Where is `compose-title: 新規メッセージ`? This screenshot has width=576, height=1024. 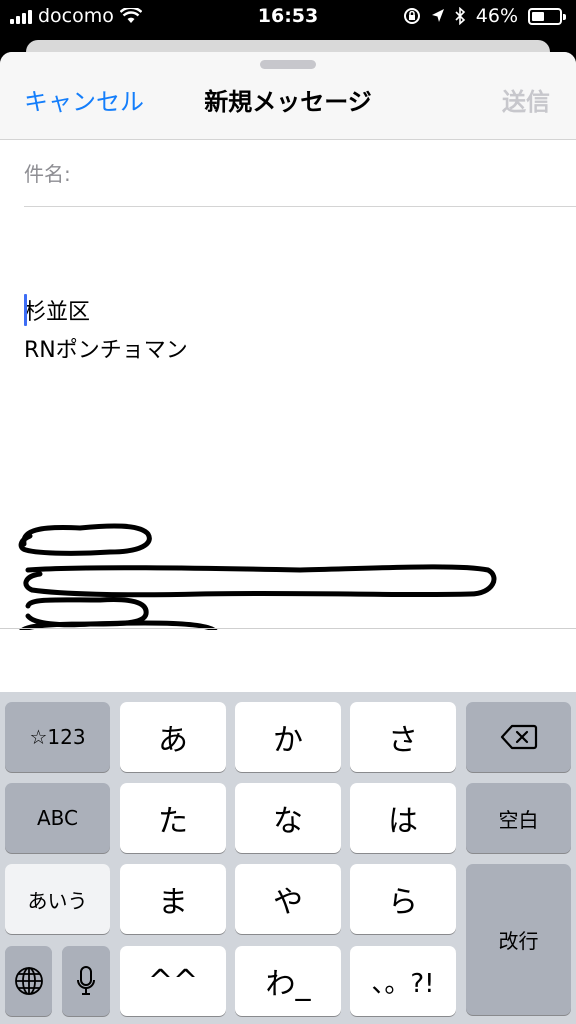
compose-title: 新規メッセージ is located at coordinates (288, 102).